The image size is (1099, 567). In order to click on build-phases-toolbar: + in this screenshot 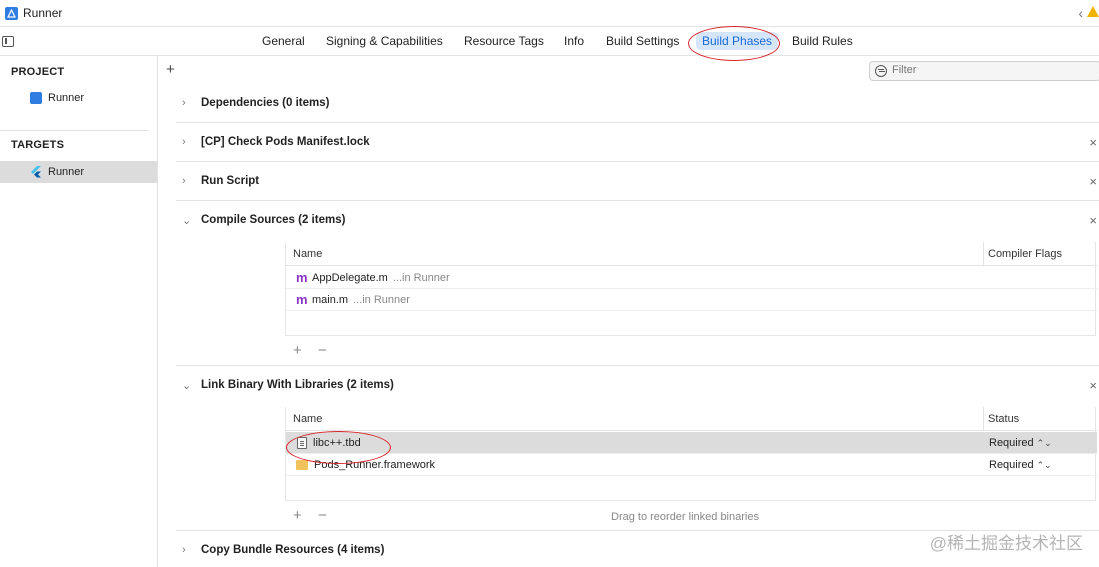, I will do `click(628, 70)`.